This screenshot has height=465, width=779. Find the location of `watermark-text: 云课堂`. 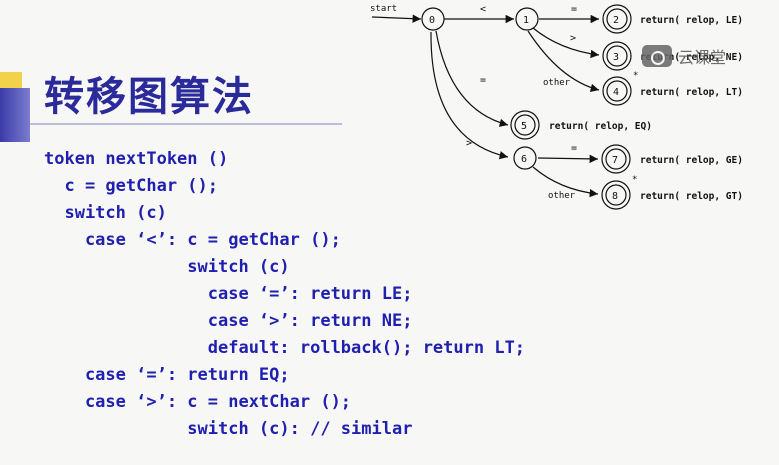

watermark-text: 云课堂 is located at coordinates (702, 57).